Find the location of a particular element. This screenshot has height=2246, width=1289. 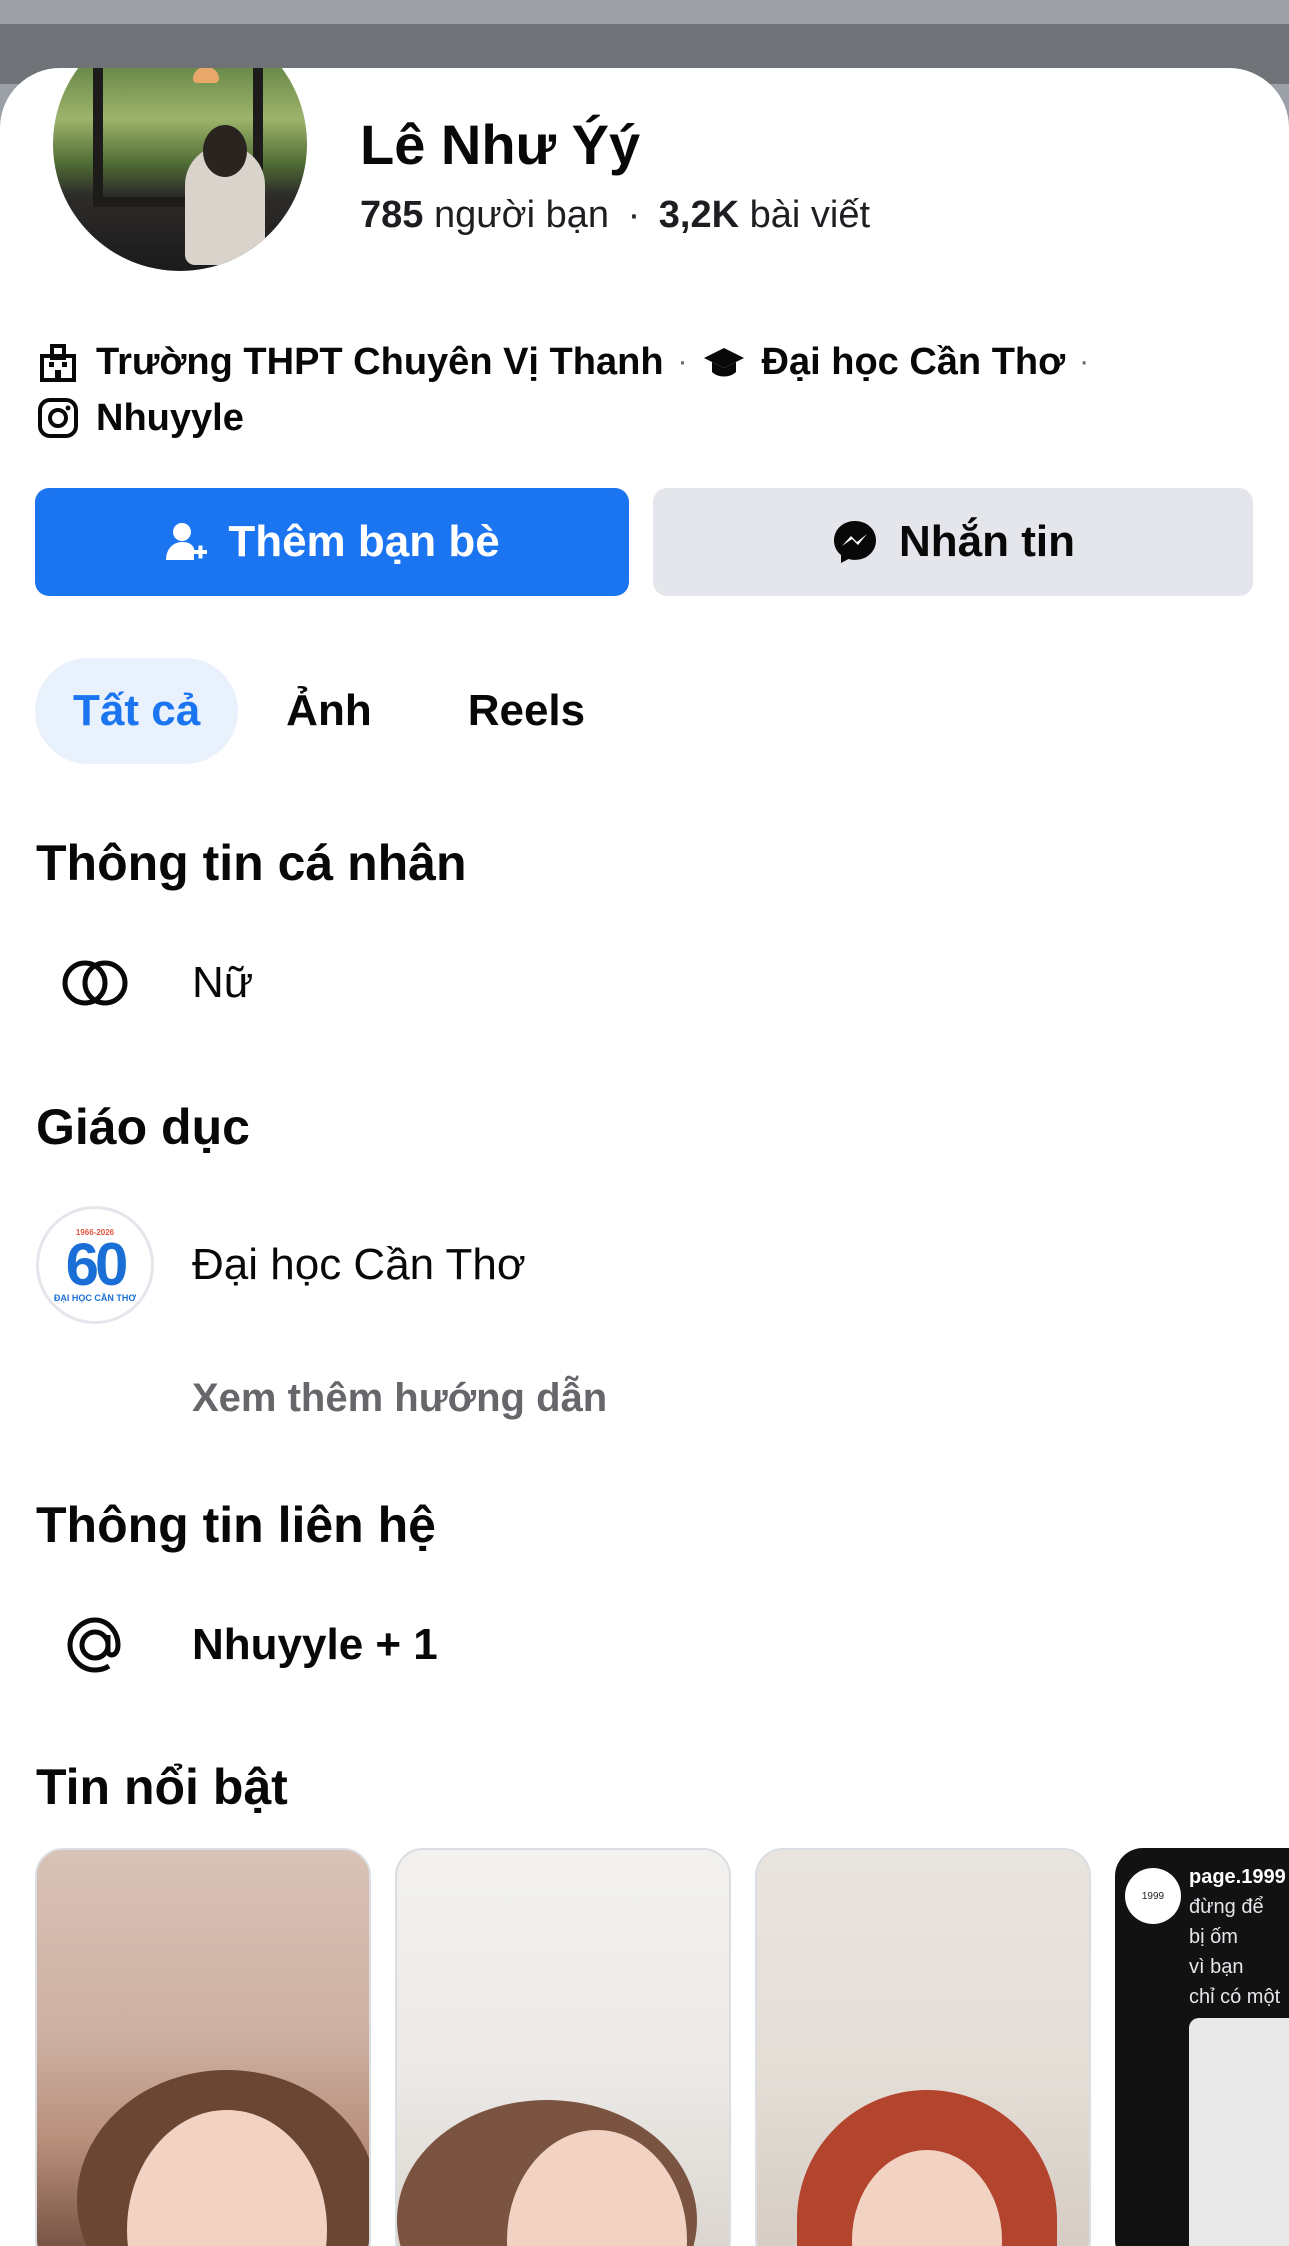

story-image-card is located at coordinates (1239, 2132).